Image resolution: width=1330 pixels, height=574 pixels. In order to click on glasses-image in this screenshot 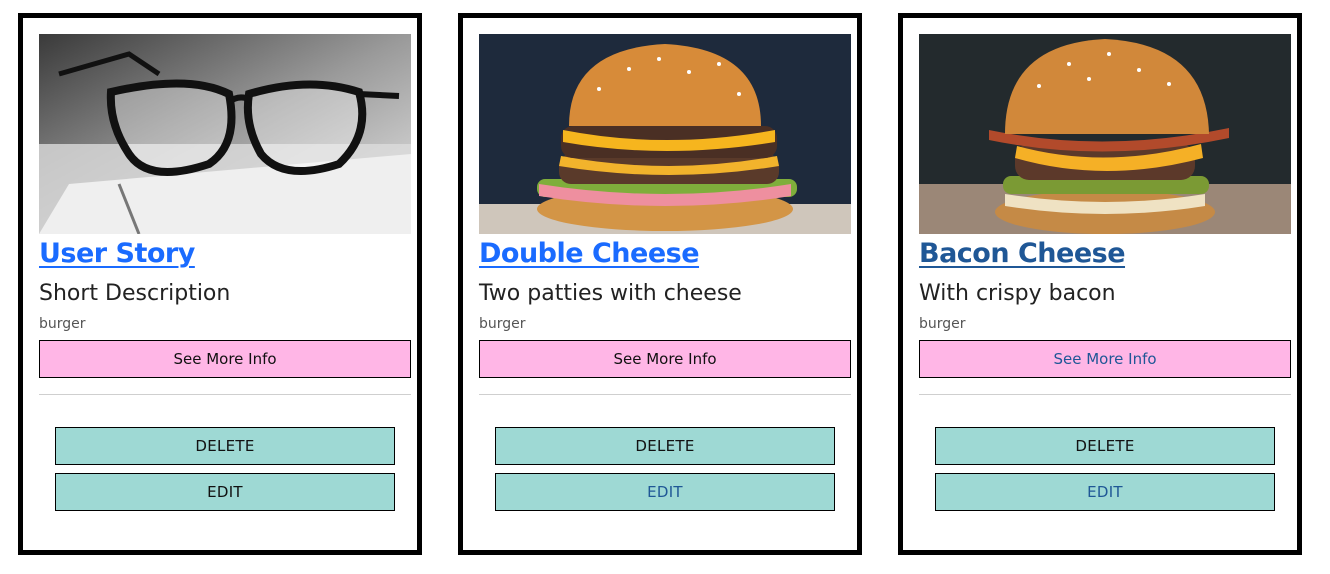, I will do `click(225, 134)`.